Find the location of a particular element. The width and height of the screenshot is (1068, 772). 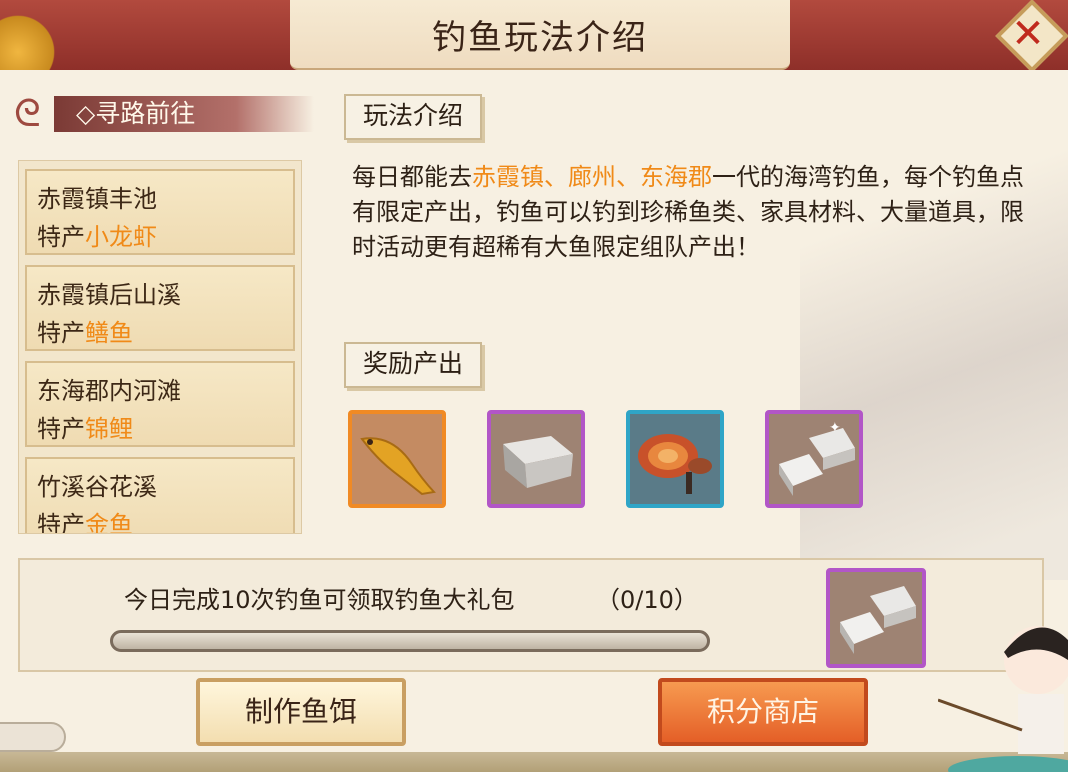

pathfinding-header: ᘓ ◇寻路前往 is located at coordinates (164, 113).